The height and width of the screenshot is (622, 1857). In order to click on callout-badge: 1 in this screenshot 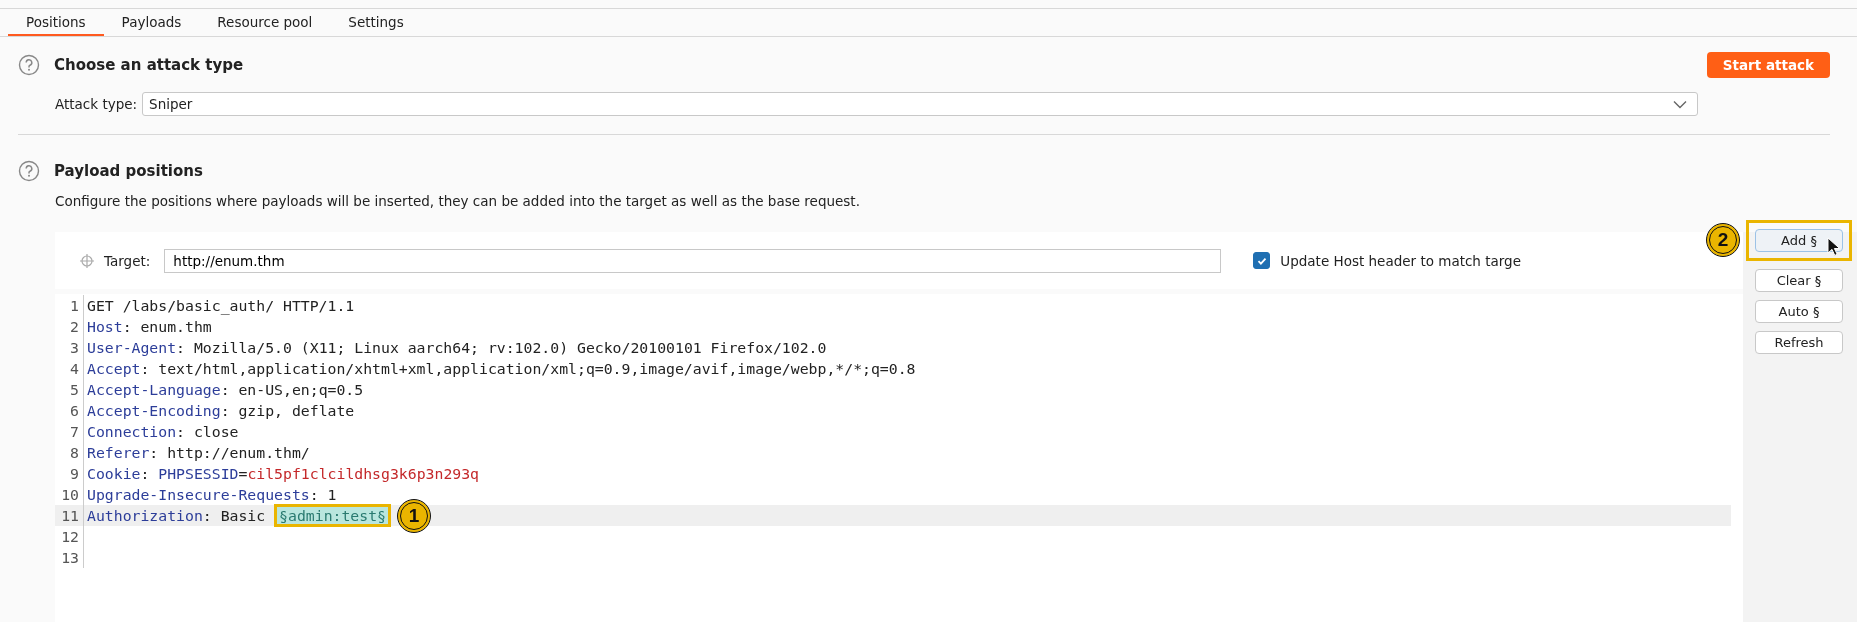, I will do `click(414, 515)`.